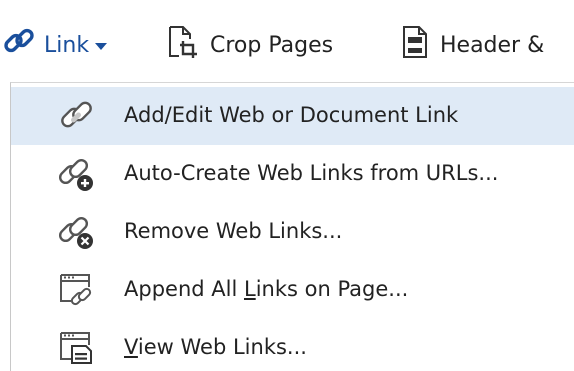 Image resolution: width=574 pixels, height=371 pixels. Describe the element at coordinates (101, 46) in the screenshot. I see `chevron-down-icon` at that location.